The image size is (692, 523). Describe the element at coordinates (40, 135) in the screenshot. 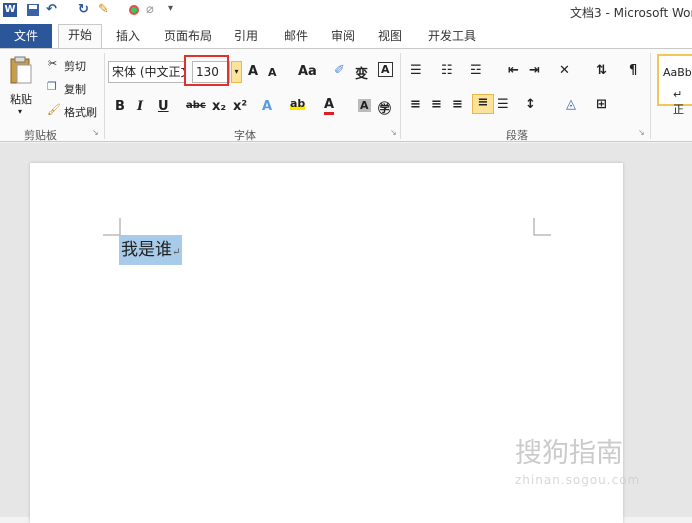

I see `clipboard-group-label: 剪贴板` at that location.